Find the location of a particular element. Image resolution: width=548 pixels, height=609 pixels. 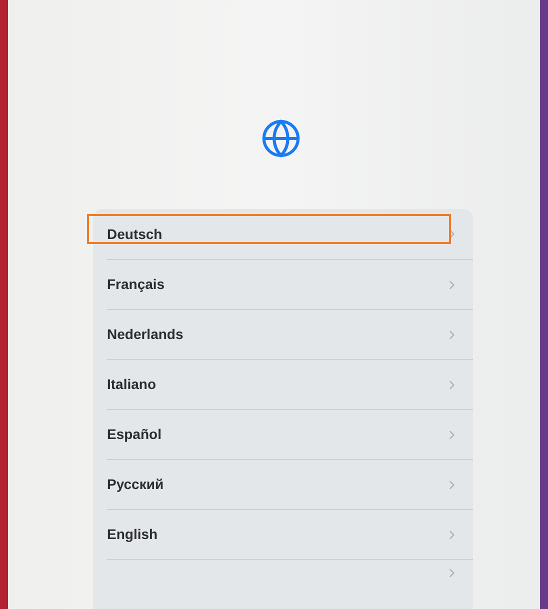

language-label: Русский is located at coordinates (135, 484).